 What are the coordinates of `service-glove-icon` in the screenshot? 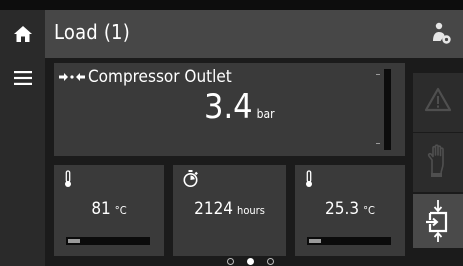 It's located at (435, 160).